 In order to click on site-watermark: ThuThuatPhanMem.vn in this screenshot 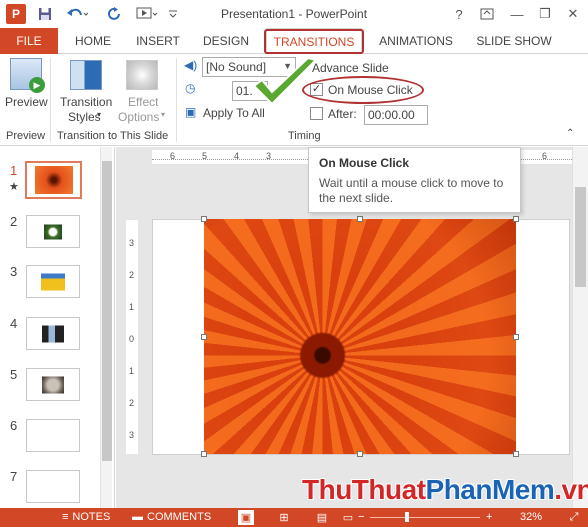, I will do `click(445, 490)`.